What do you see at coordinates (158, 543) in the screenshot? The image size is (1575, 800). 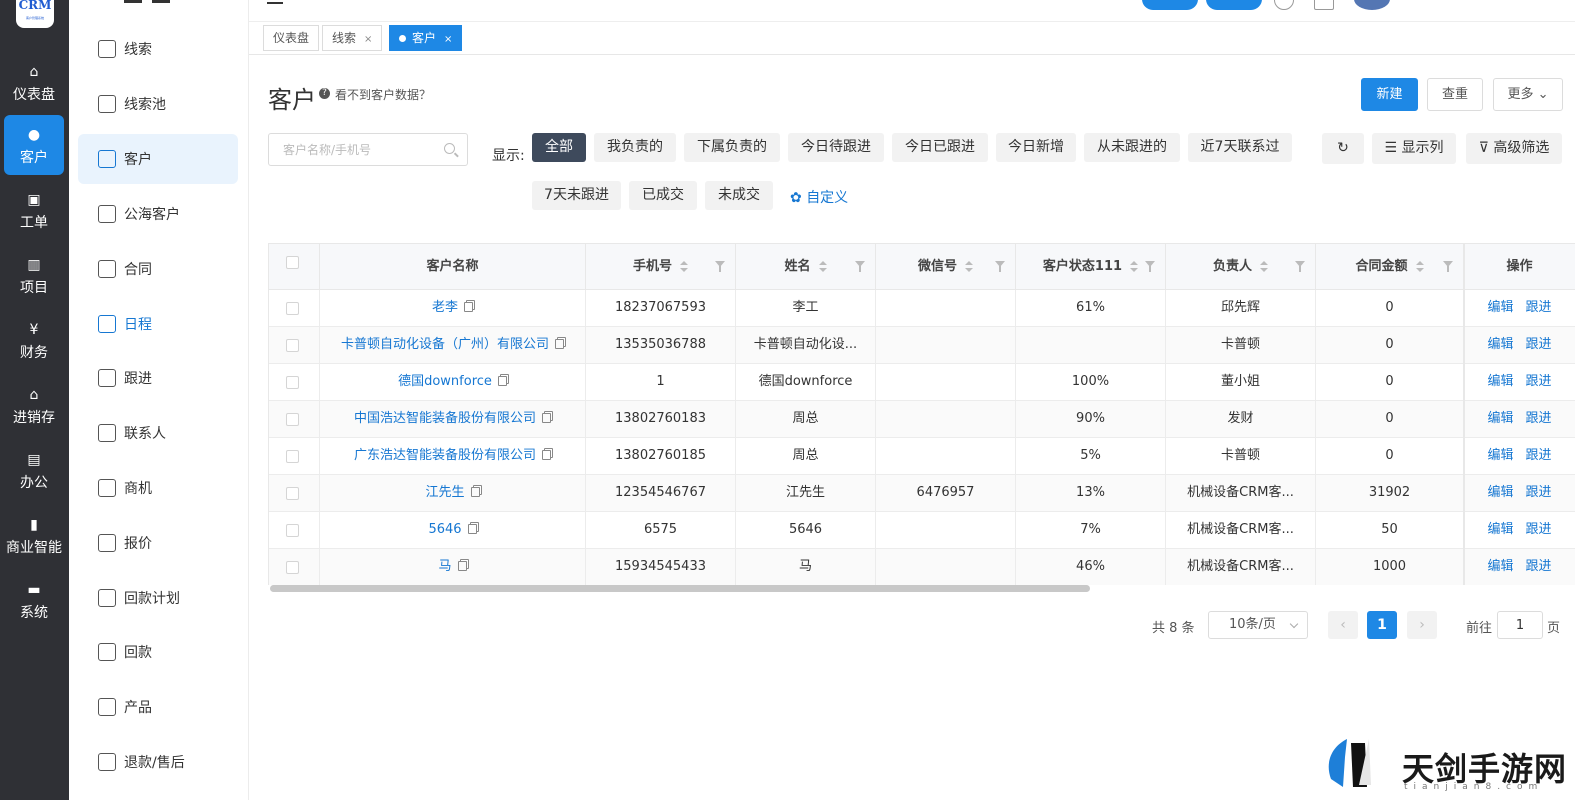 I see `submenu-item-quote: 报价` at bounding box center [158, 543].